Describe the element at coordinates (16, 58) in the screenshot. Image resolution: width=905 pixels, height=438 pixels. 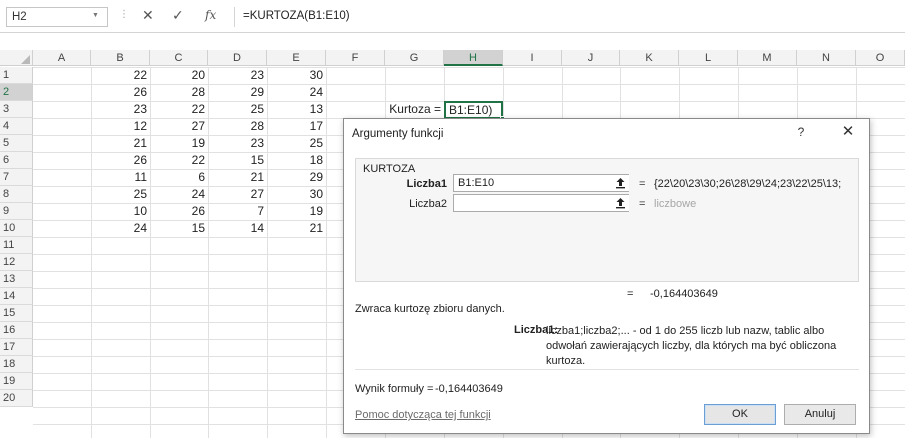
I see `select-all-button` at that location.